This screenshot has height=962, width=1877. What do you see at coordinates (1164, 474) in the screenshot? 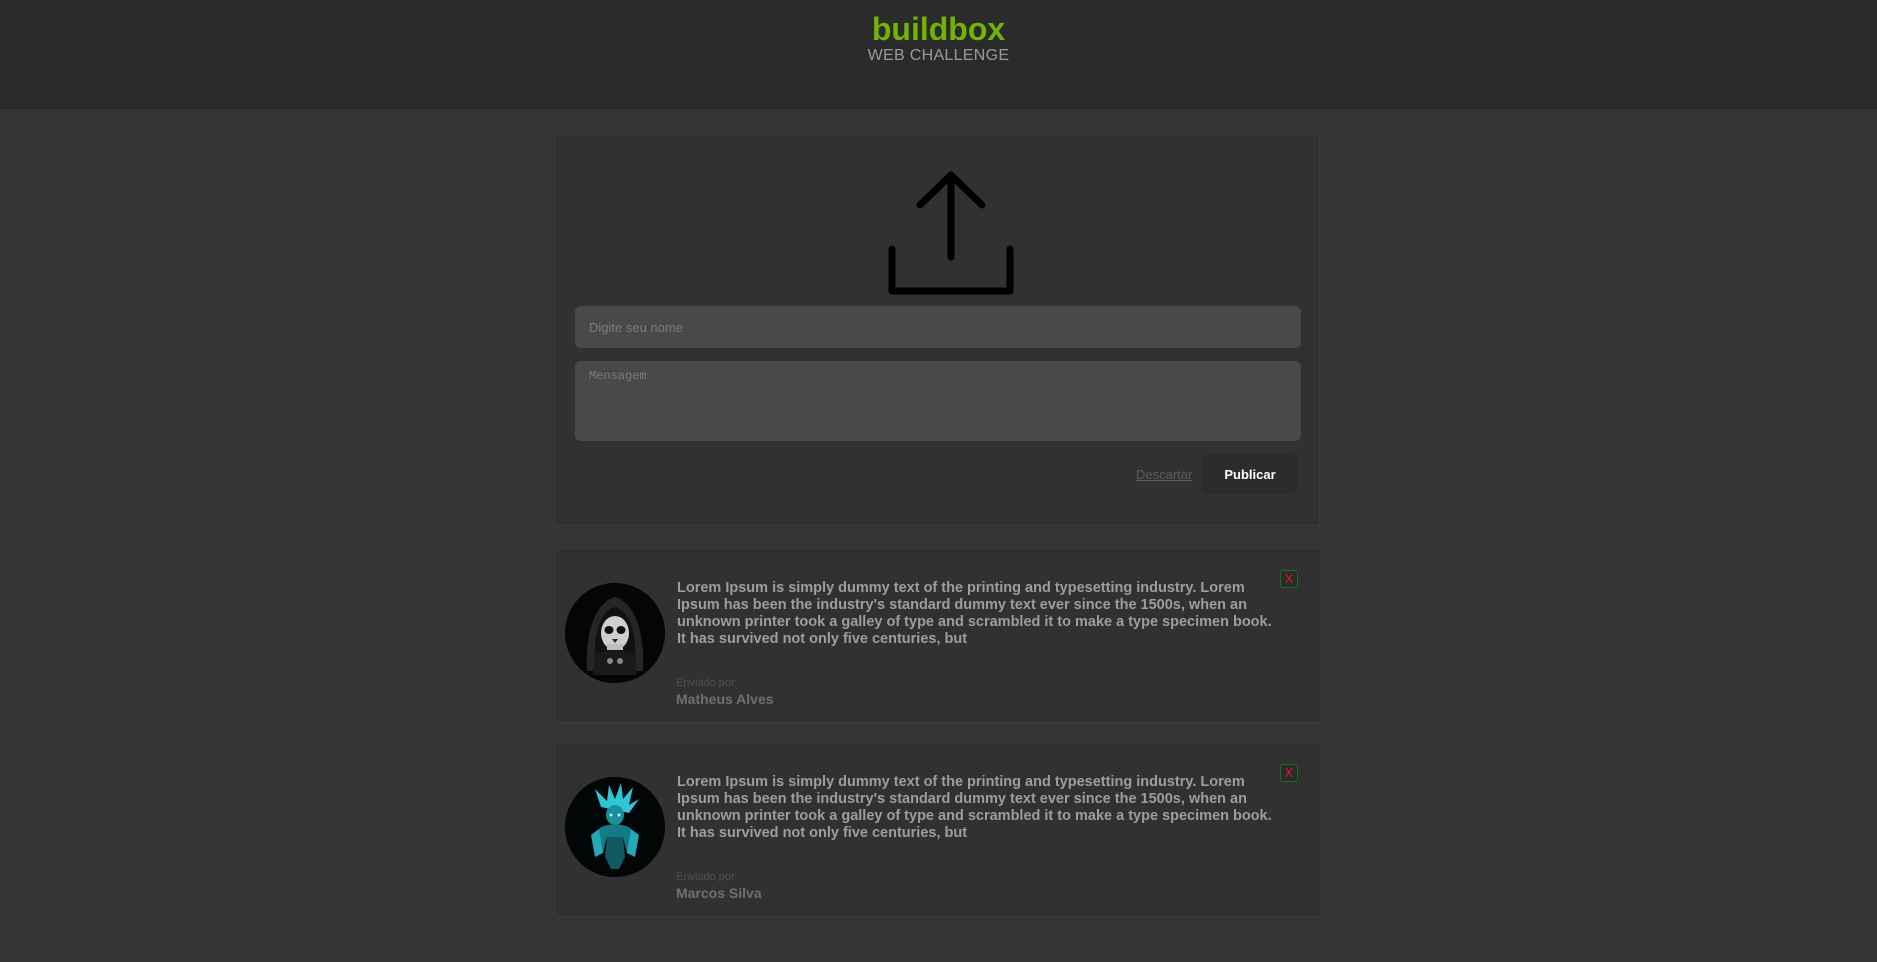
I see `discard-button: Descartar` at bounding box center [1164, 474].